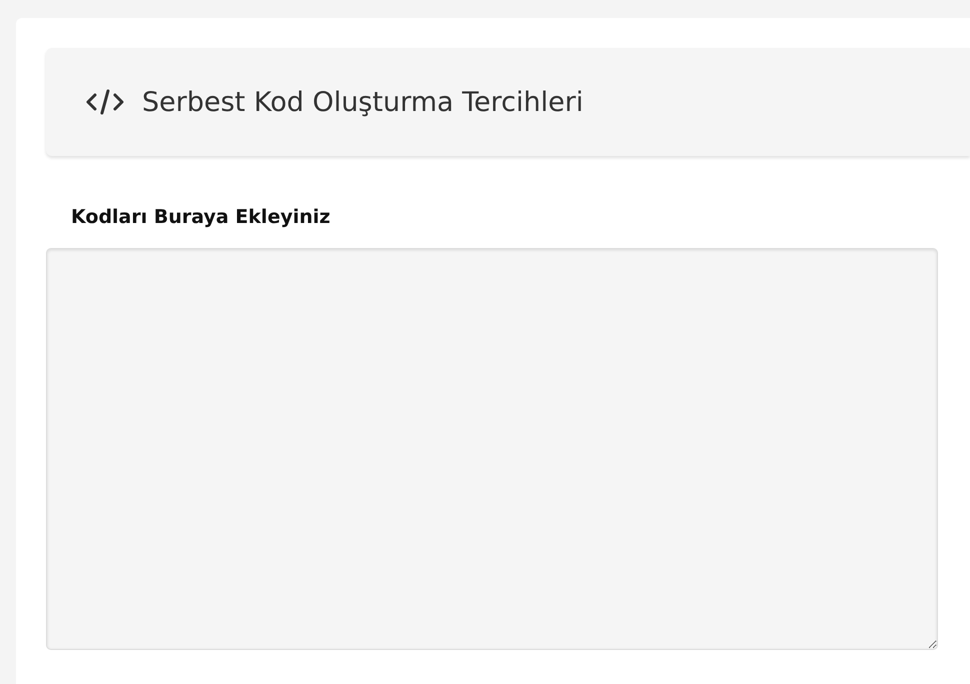 The height and width of the screenshot is (684, 970). I want to click on code-icon, so click(105, 102).